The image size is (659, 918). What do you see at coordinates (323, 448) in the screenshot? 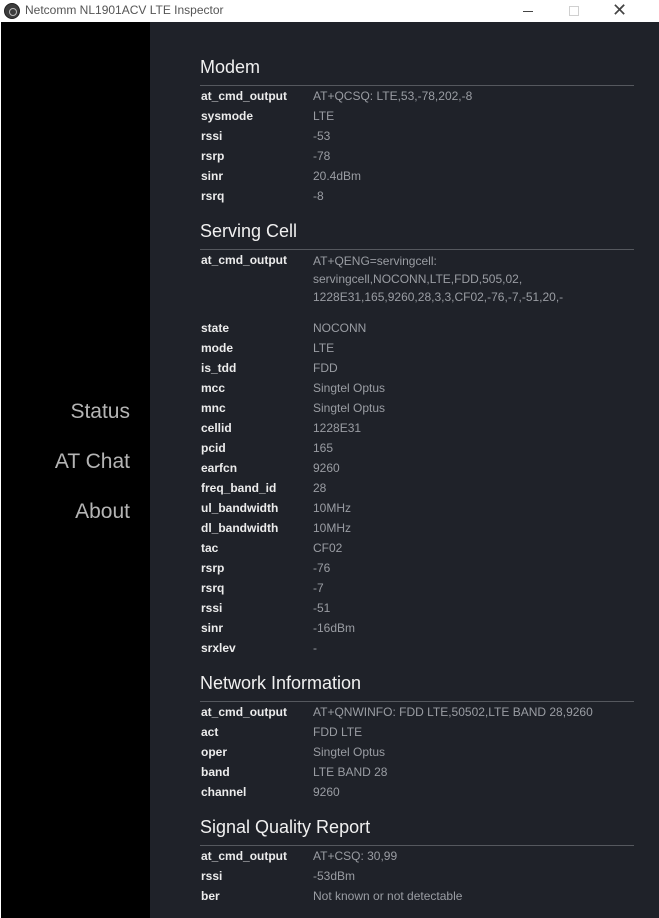
I see `row-value: 165` at bounding box center [323, 448].